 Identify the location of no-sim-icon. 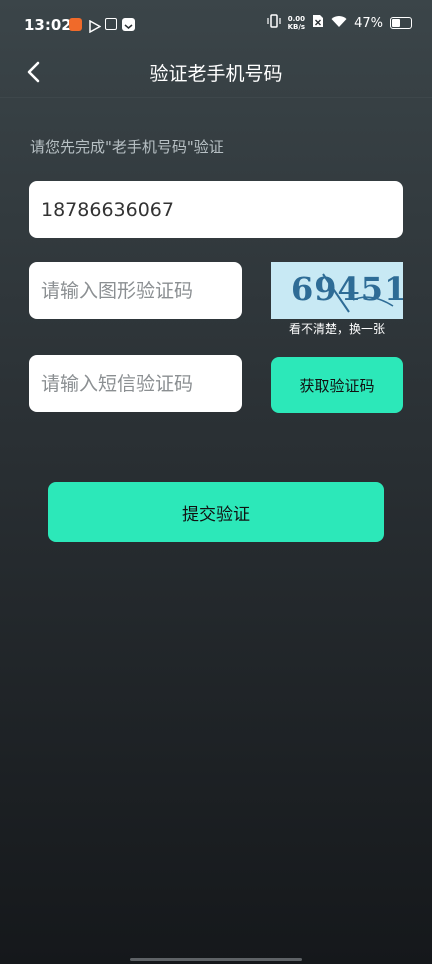
(318, 23).